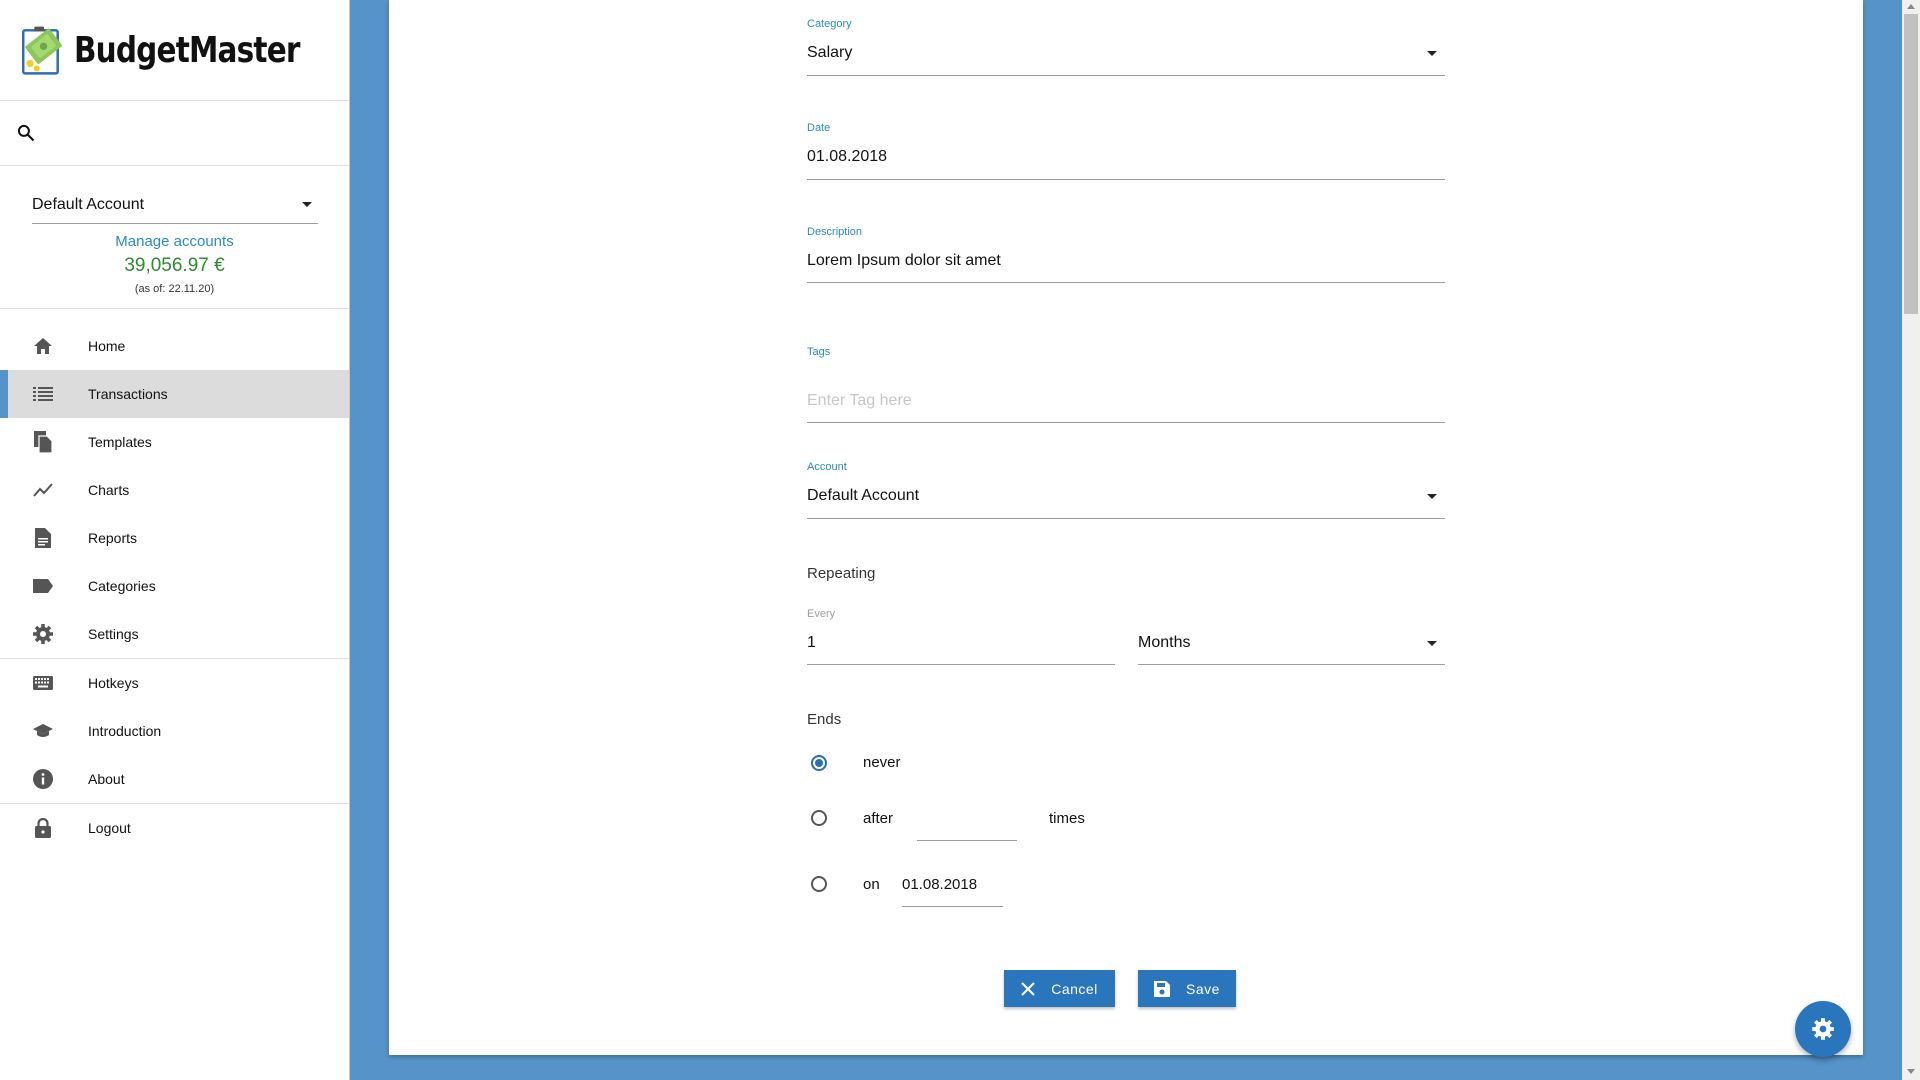 This screenshot has width=1920, height=1080. Describe the element at coordinates (1126, 385) in the screenshot. I see `tags-field: Tags Enter Tag here` at that location.